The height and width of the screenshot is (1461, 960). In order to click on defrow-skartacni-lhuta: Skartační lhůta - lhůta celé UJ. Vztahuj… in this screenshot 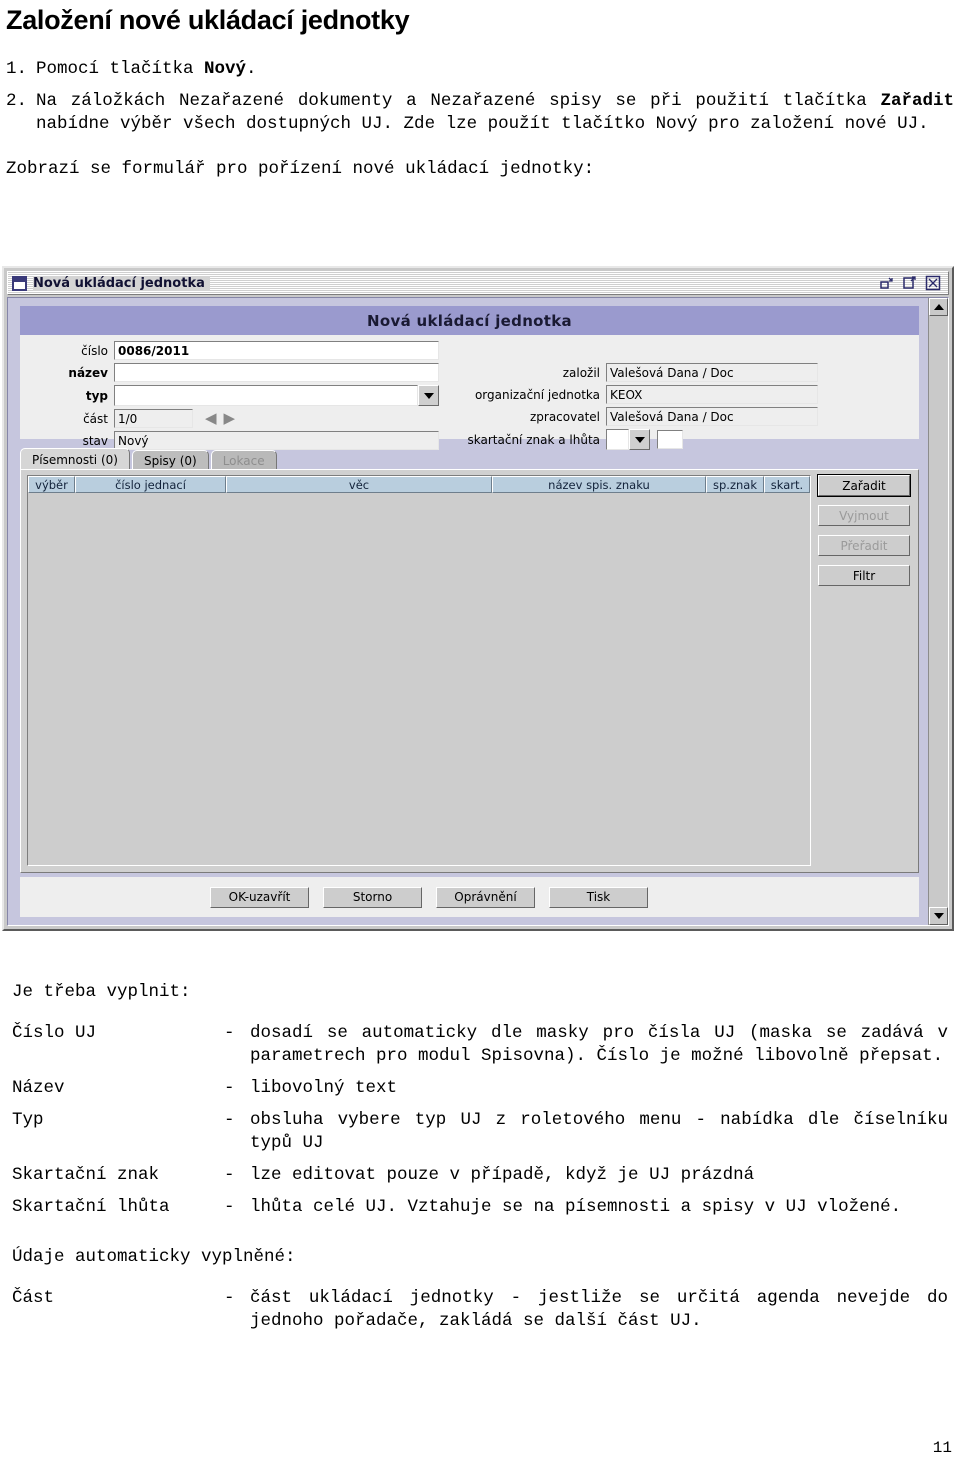, I will do `click(480, 1207)`.